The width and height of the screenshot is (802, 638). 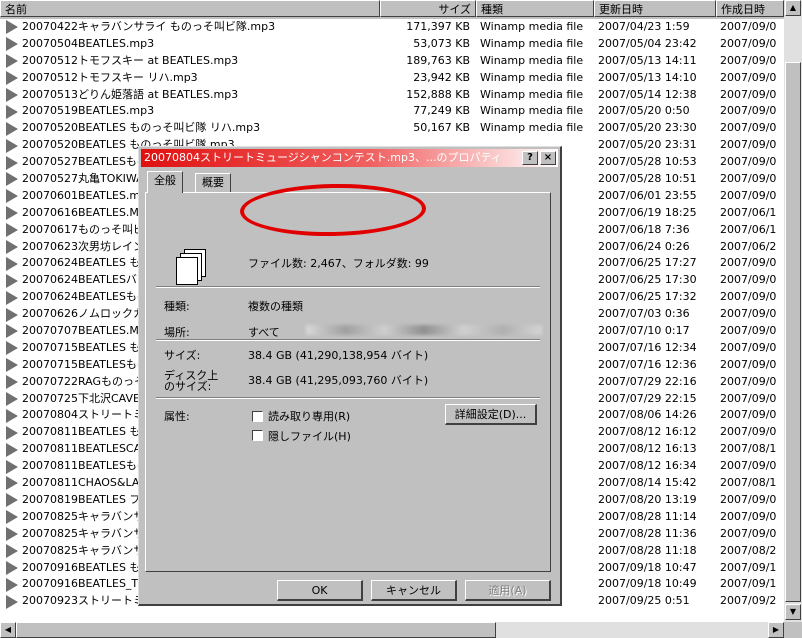 I want to click on file-name-cell: 20070504BEATLES.mp3, so click(x=190, y=44).